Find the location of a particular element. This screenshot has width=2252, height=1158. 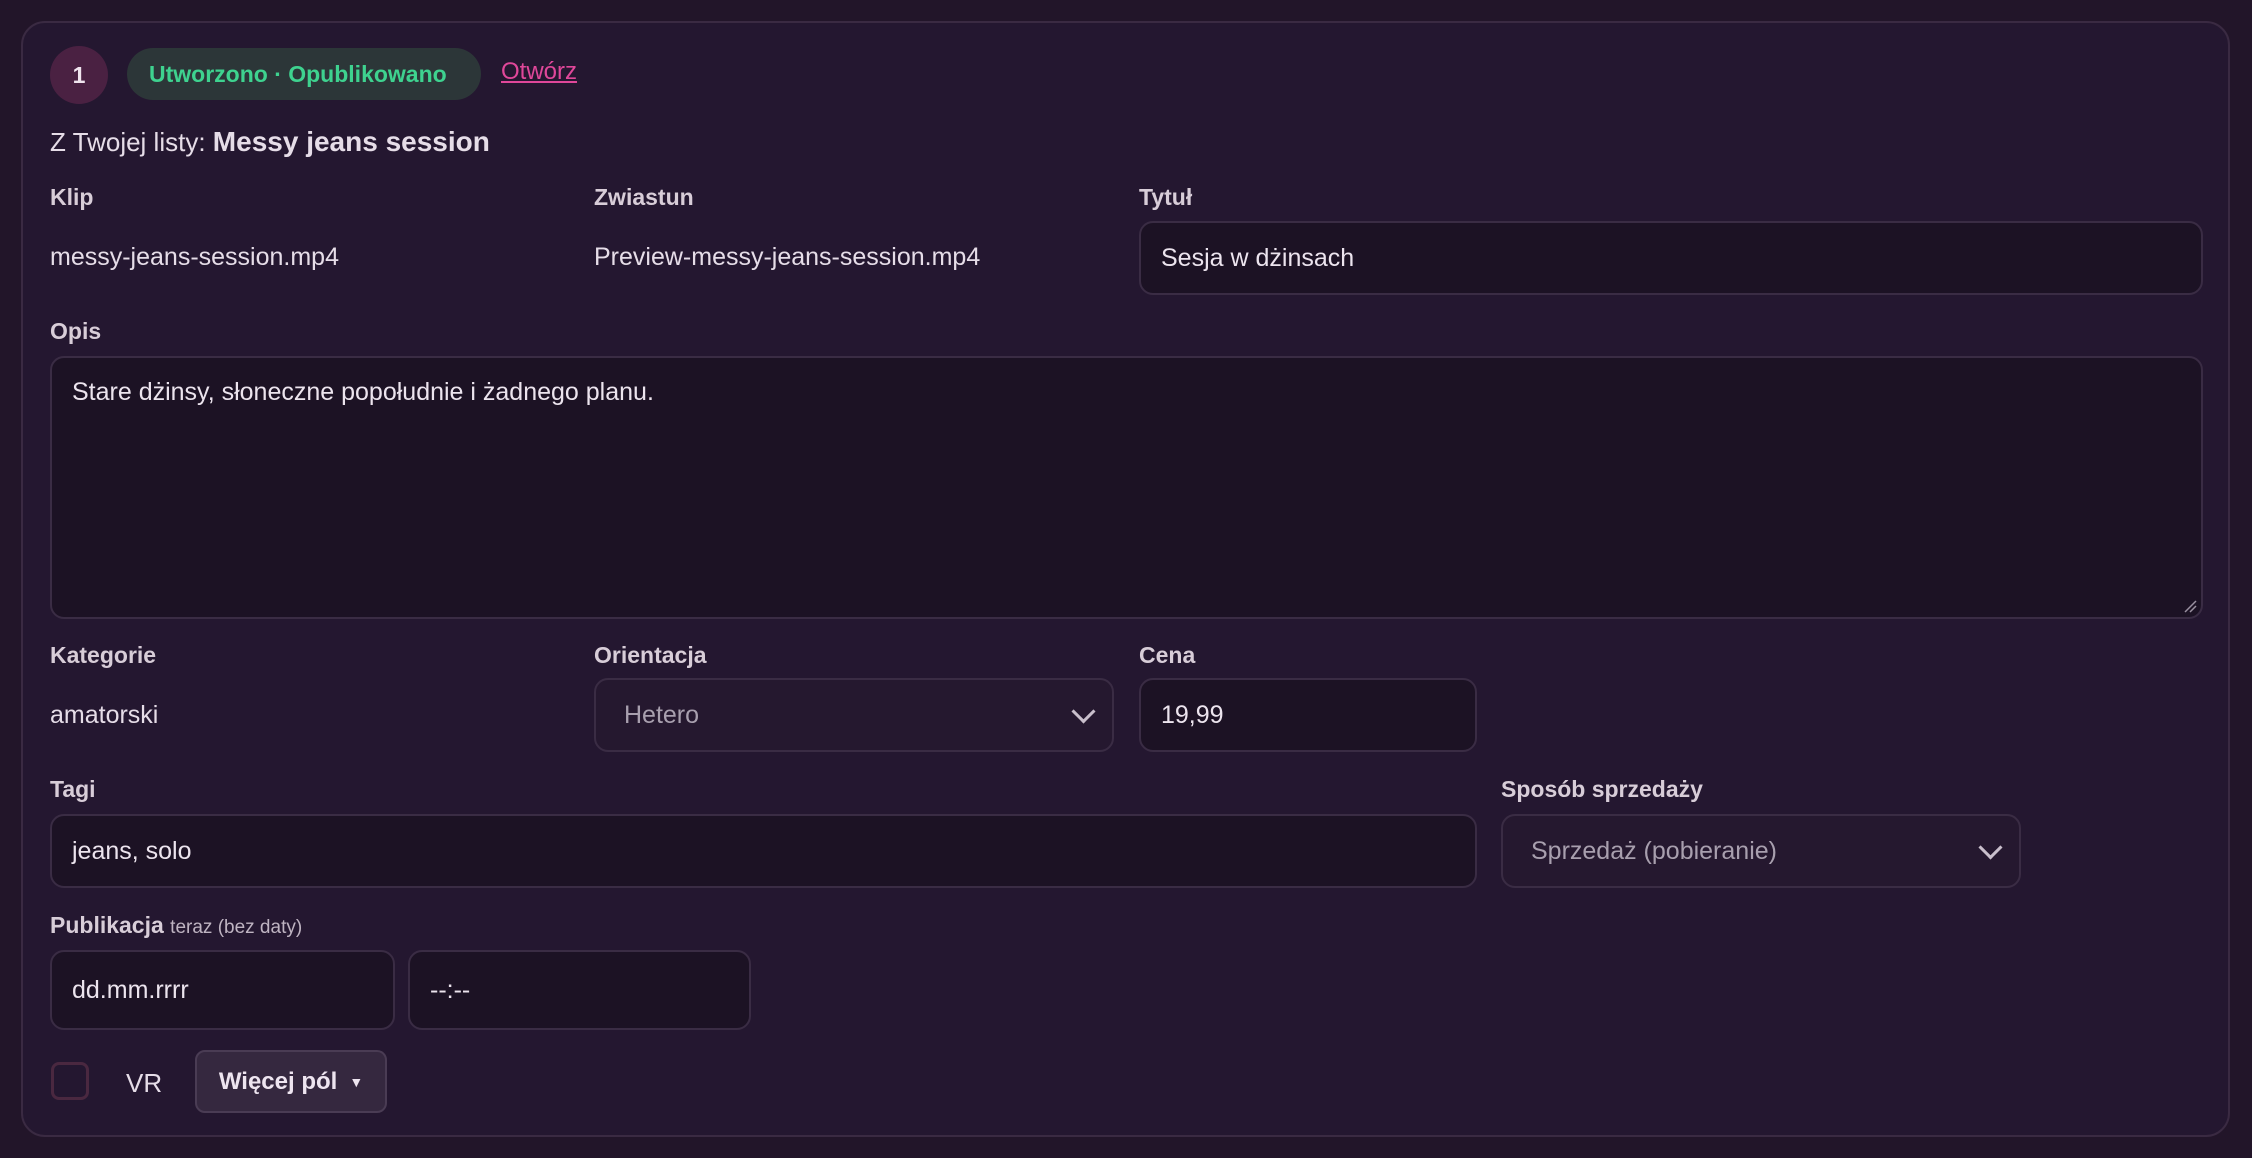

vr-label: VR is located at coordinates (144, 1083).